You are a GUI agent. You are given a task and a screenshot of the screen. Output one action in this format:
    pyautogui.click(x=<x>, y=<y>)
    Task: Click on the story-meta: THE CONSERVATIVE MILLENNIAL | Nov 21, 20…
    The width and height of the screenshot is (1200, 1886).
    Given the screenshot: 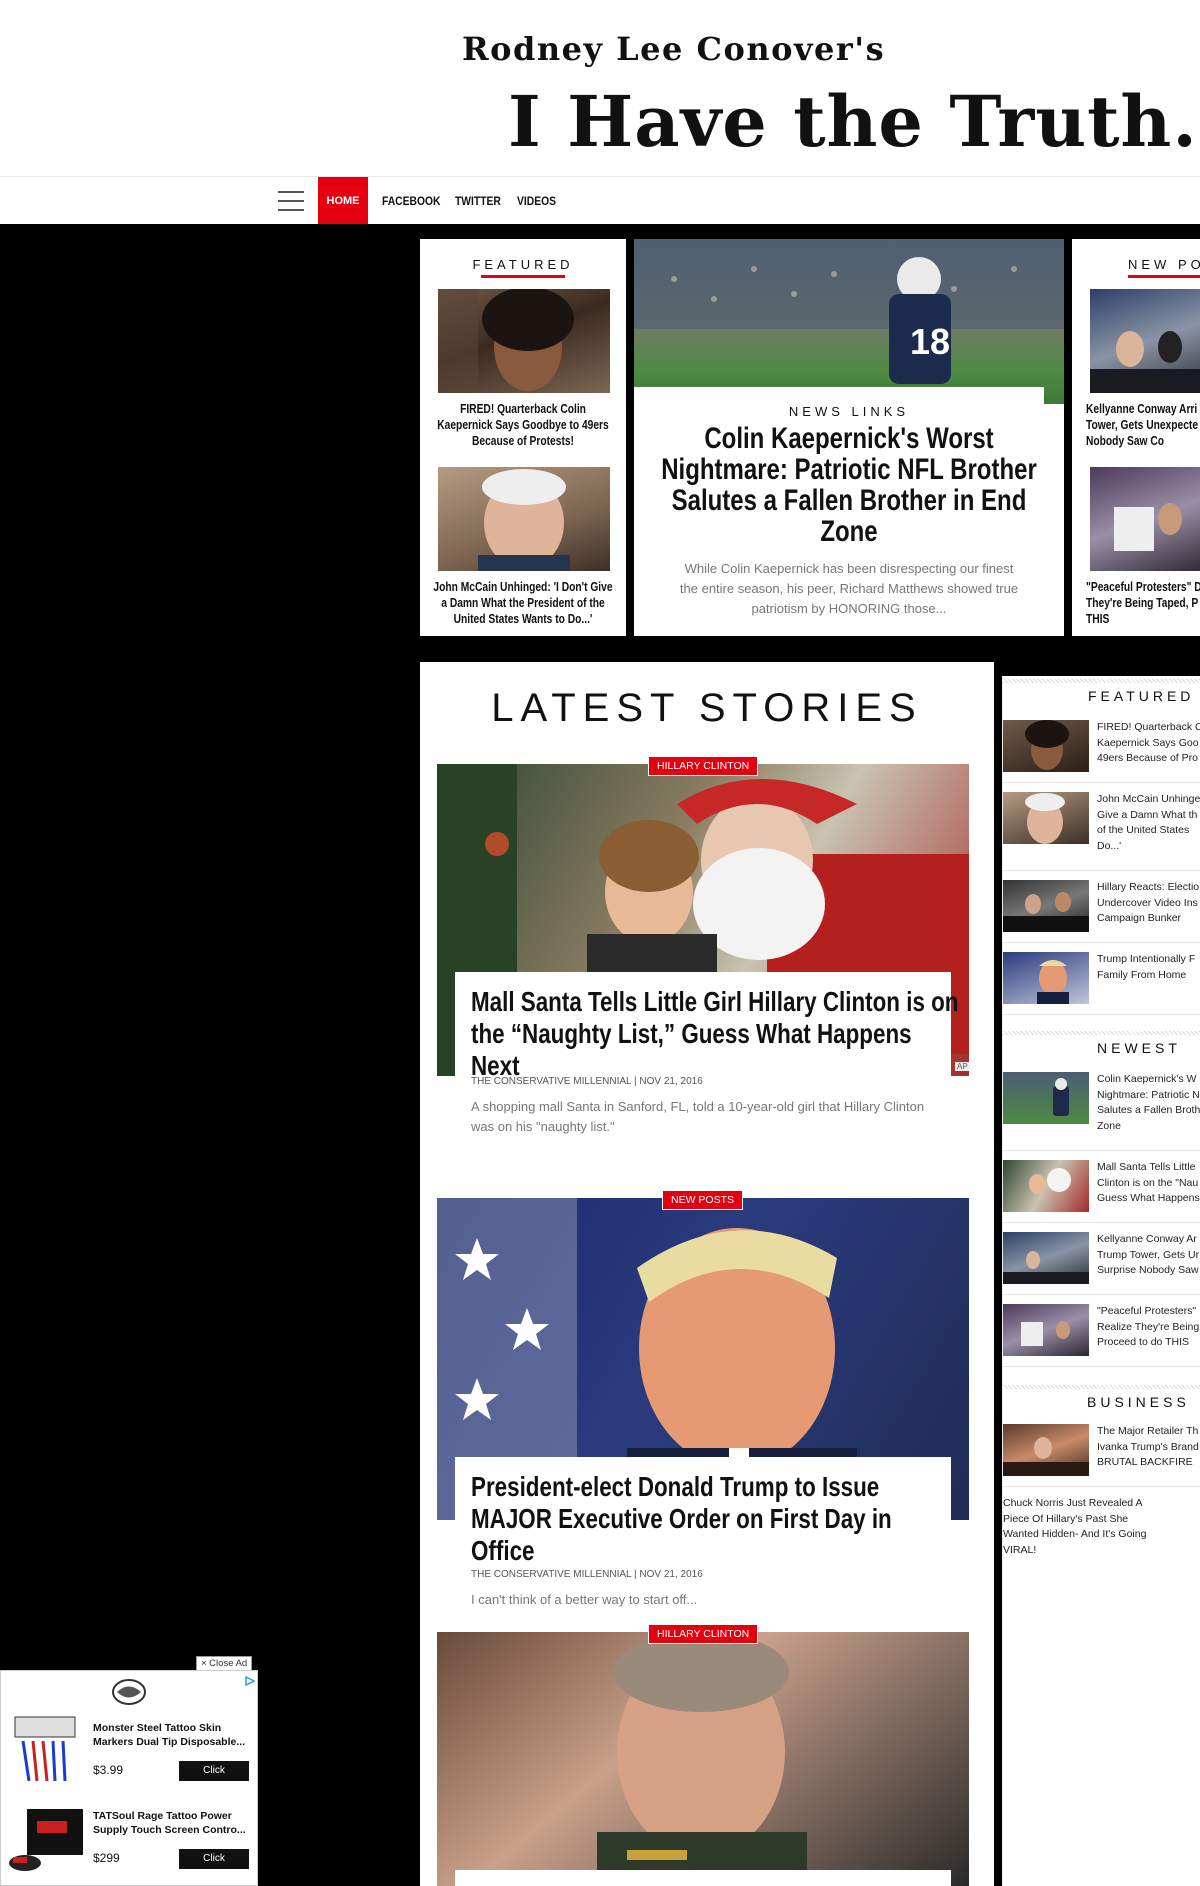 What is the action you would take?
    pyautogui.click(x=587, y=1574)
    